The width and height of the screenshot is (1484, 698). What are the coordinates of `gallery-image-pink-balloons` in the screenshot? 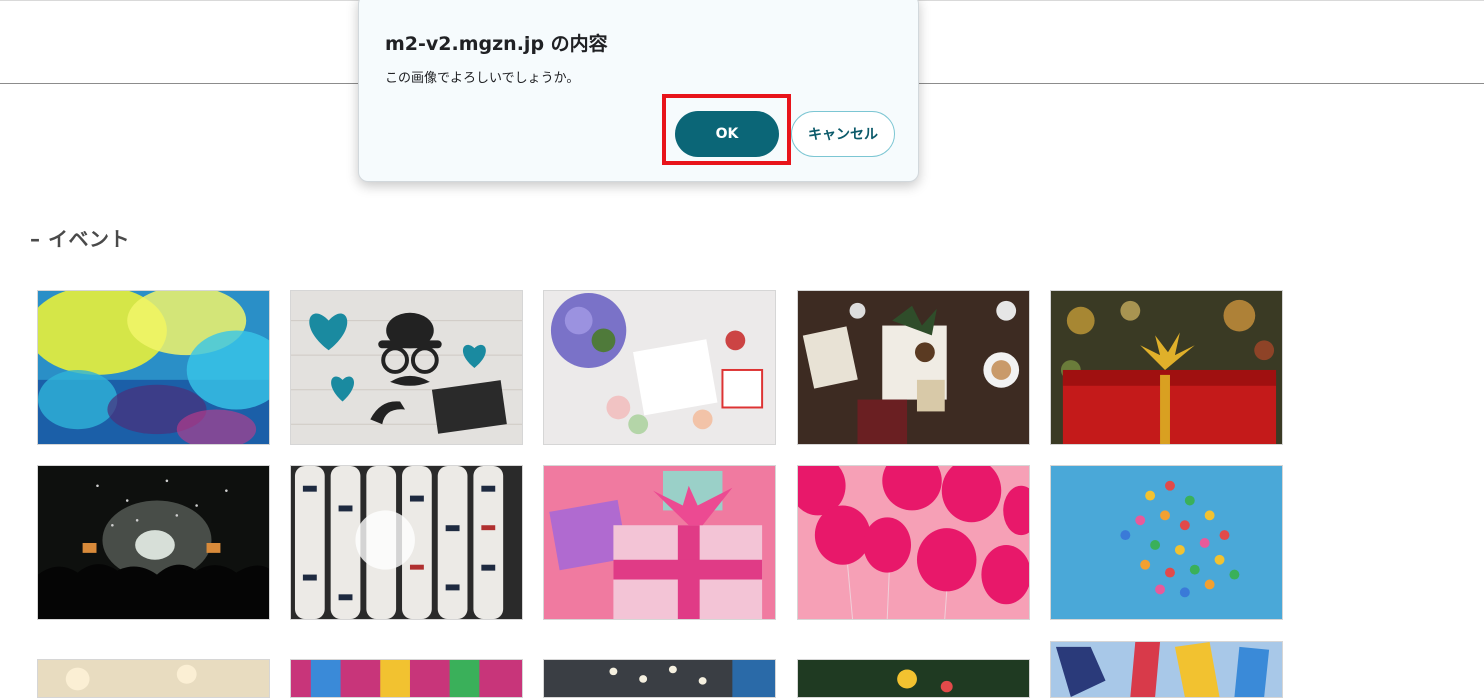 It's located at (913, 542).